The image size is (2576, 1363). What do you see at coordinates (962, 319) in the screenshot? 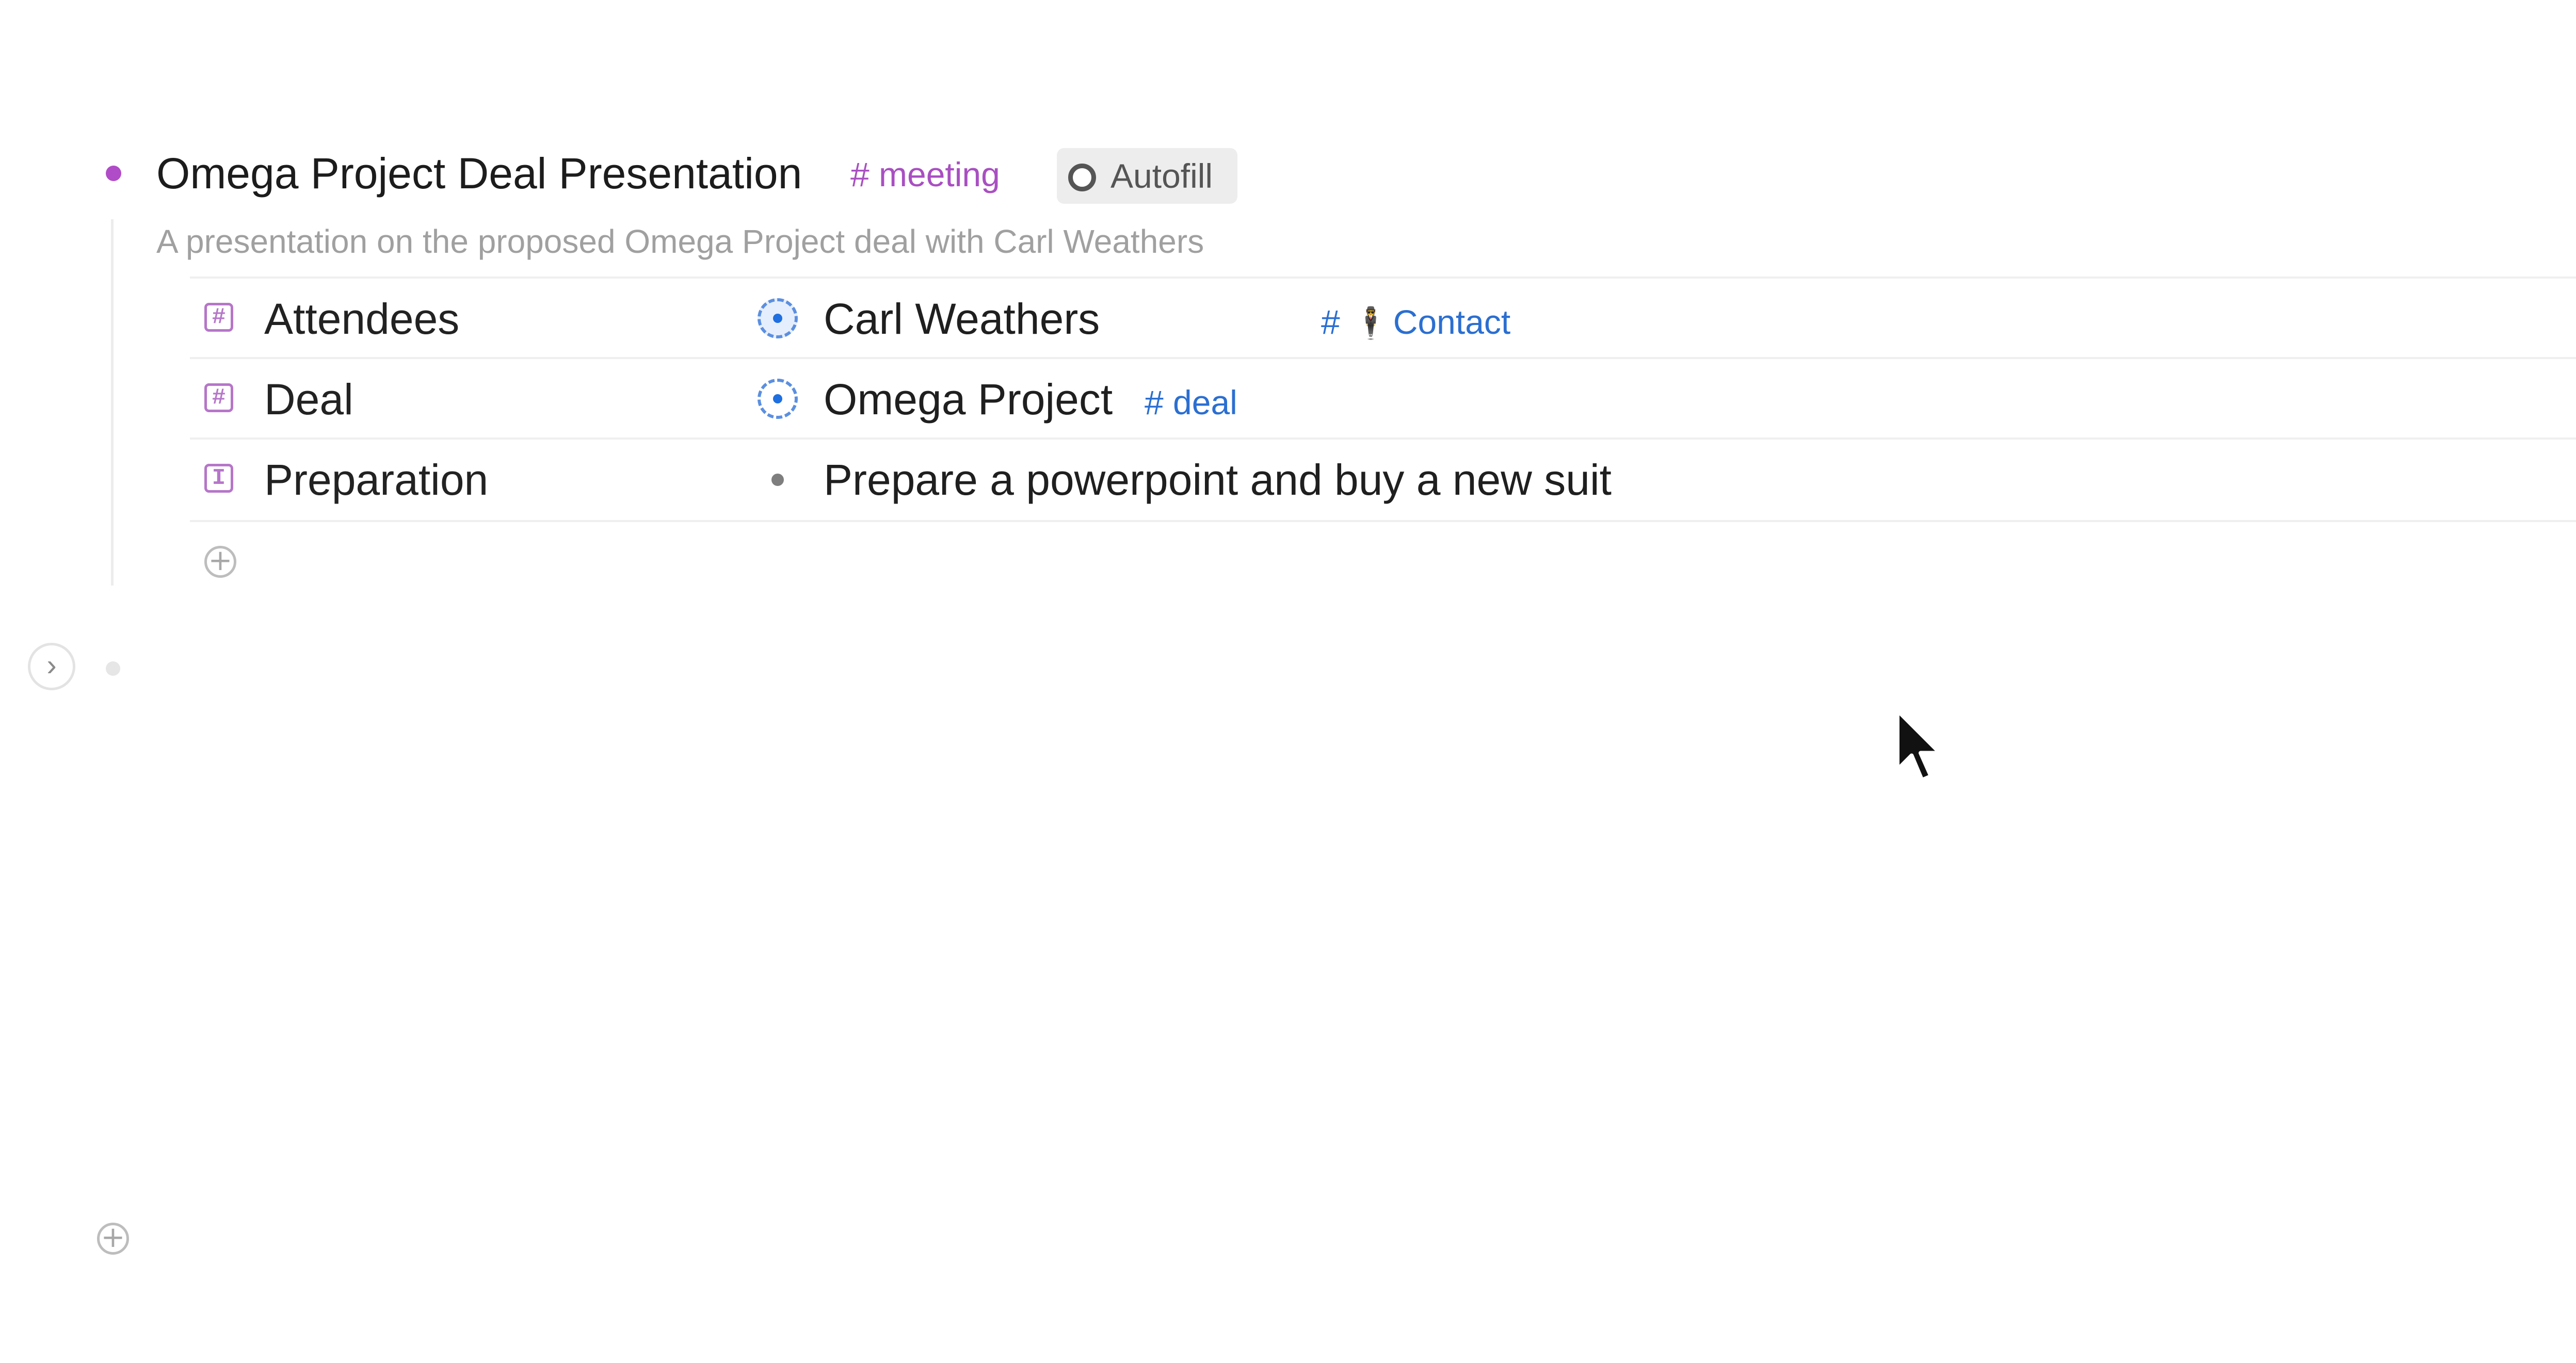
I see `field-value-attendees: Carl Weathers` at bounding box center [962, 319].